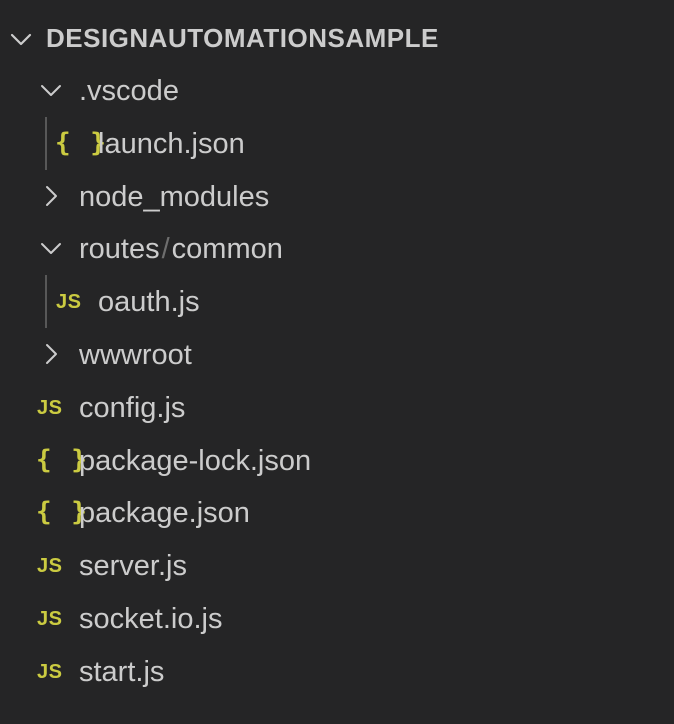 The height and width of the screenshot is (724, 674). I want to click on tree-item-label: oauth.js, so click(149, 302).